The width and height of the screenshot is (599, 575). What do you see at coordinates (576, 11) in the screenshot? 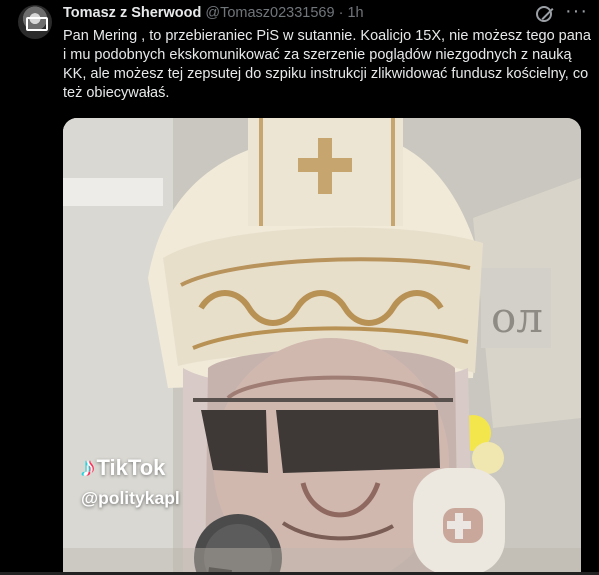
I see `more-icon: ···` at bounding box center [576, 11].